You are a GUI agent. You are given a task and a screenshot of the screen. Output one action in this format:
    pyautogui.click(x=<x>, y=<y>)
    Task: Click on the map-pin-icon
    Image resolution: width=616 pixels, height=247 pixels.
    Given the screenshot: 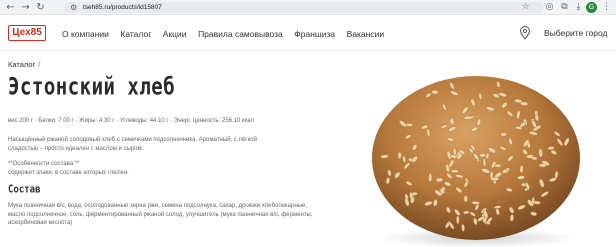 What is the action you would take?
    pyautogui.click(x=525, y=33)
    